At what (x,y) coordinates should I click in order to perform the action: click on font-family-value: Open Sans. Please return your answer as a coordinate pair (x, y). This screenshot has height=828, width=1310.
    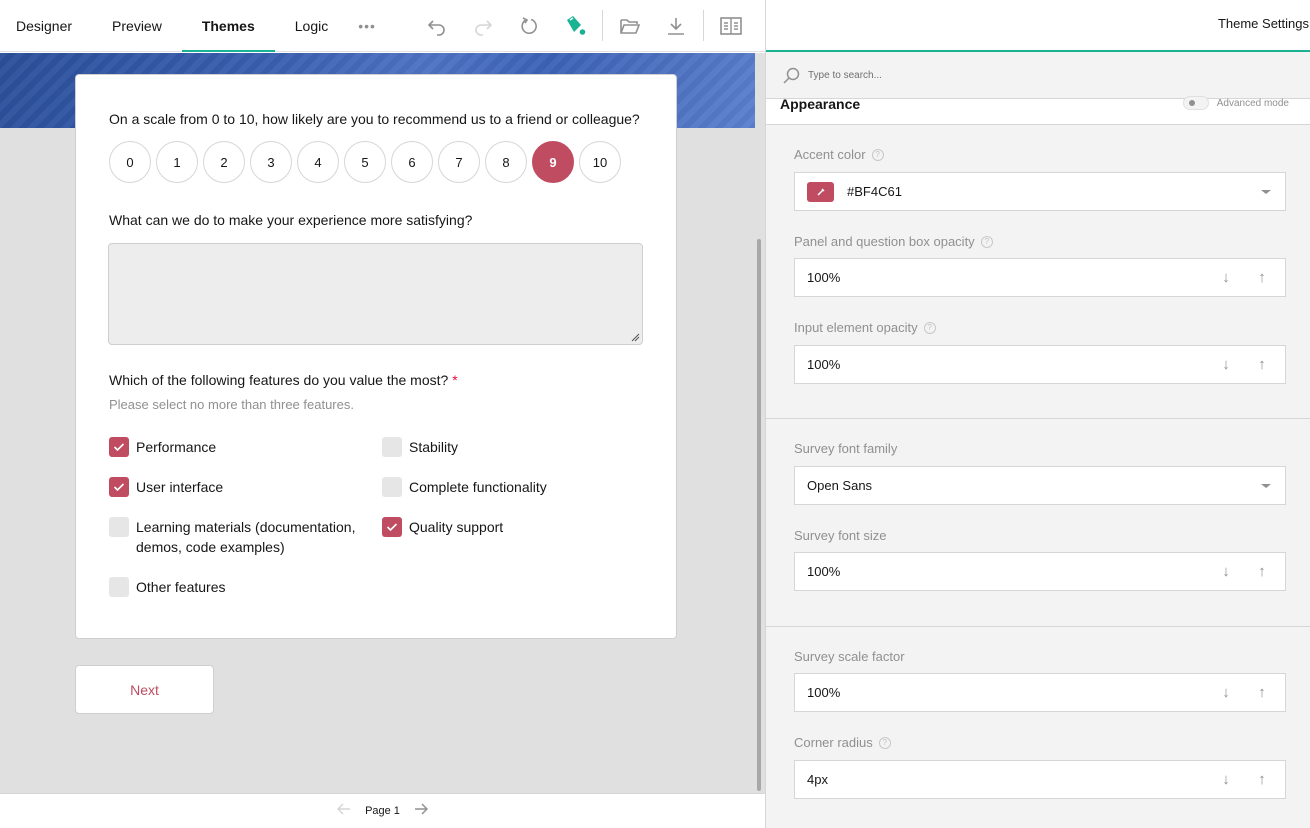
    Looking at the image, I should click on (1034, 485).